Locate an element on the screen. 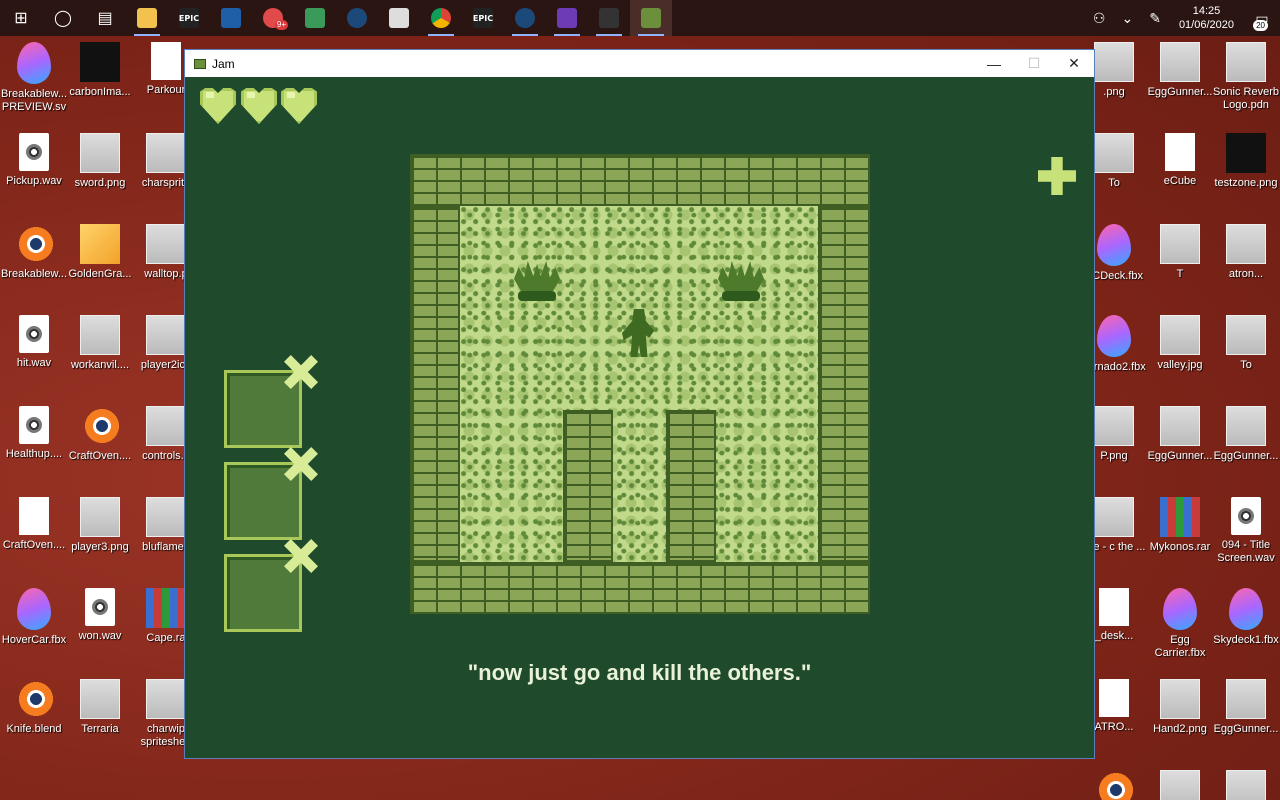  minimize-button: — is located at coordinates (994, 63).